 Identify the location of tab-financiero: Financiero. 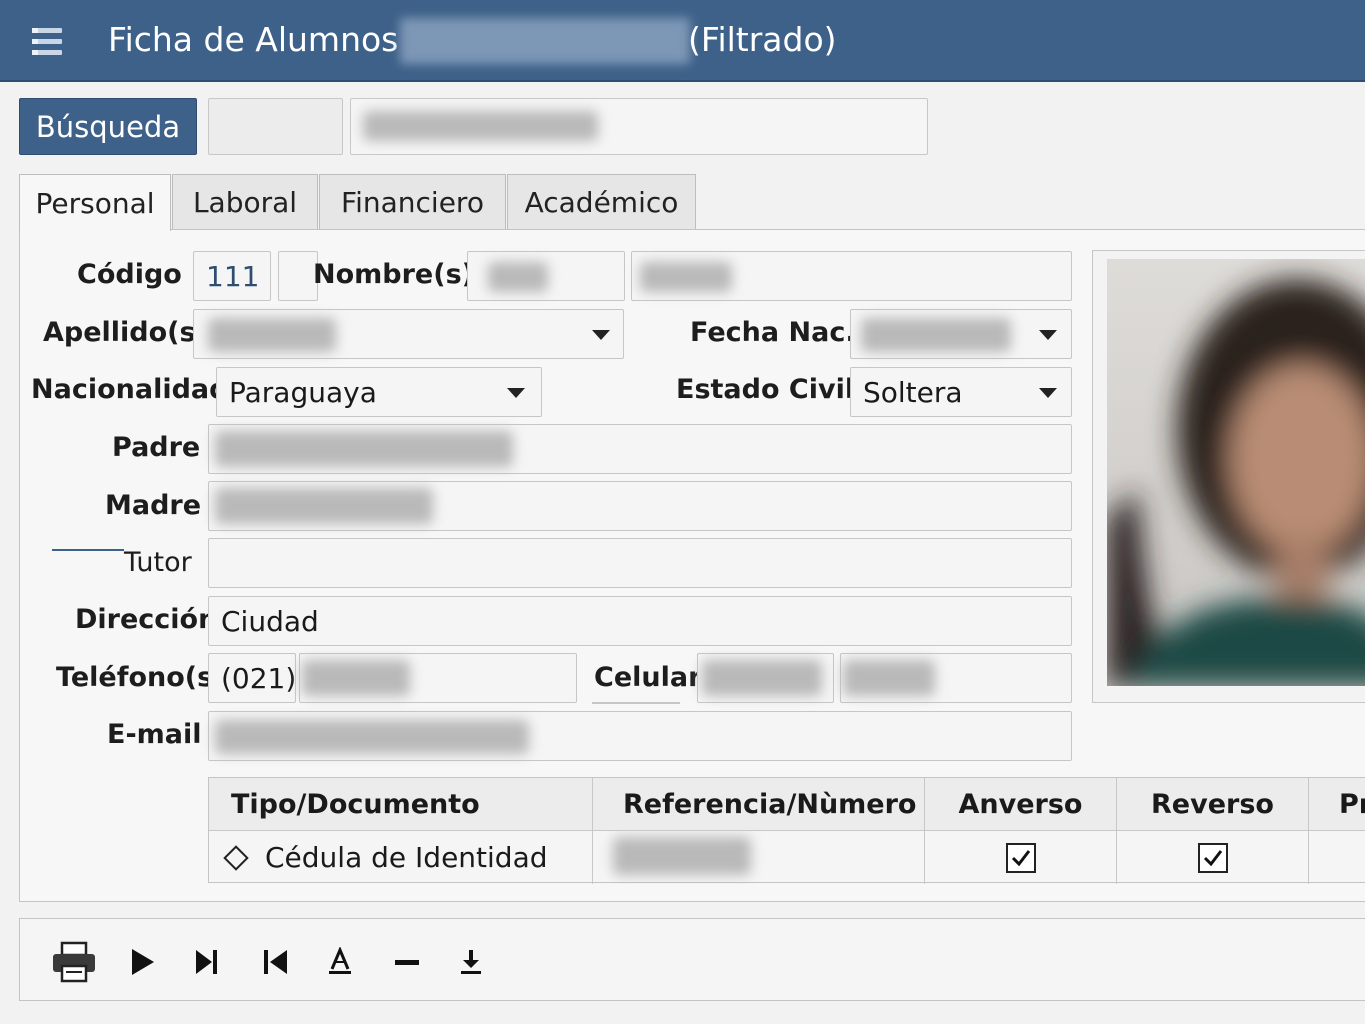
(412, 202).